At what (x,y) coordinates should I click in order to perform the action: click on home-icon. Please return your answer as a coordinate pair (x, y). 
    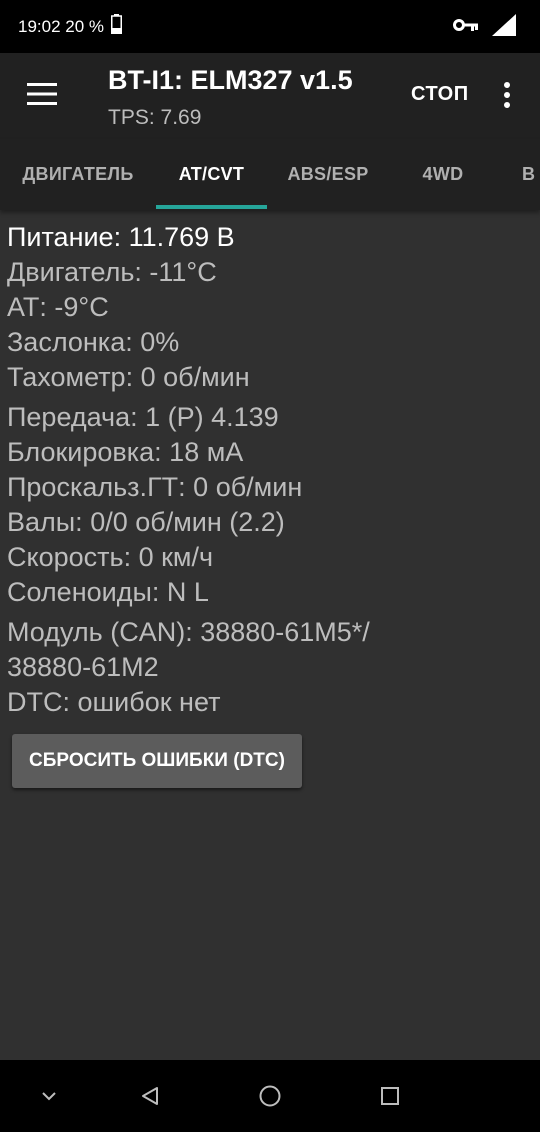
    Looking at the image, I should click on (270, 1096).